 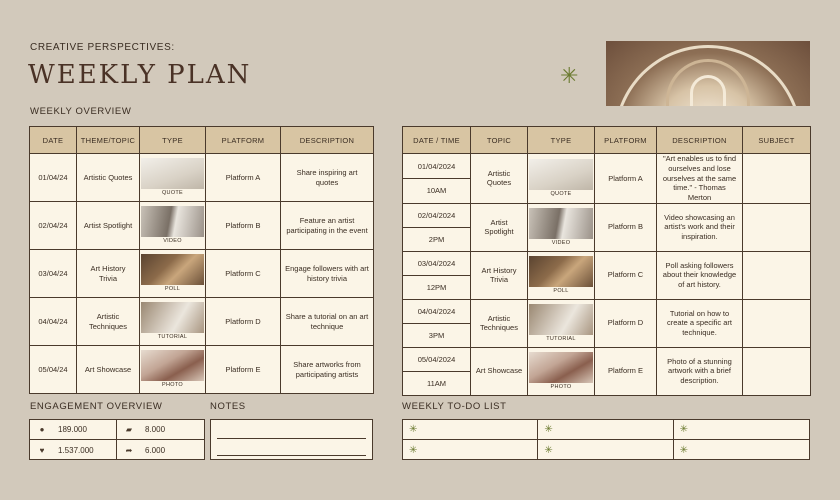 What do you see at coordinates (699, 140) in the screenshot?
I see `column-header-description: DESCRIPTION` at bounding box center [699, 140].